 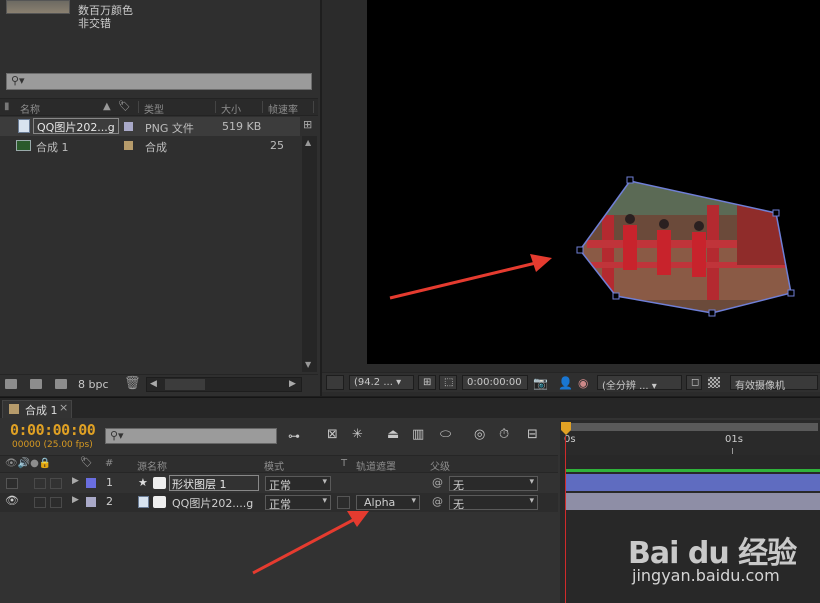 What do you see at coordinates (279, 464) in the screenshot?
I see `layer-column-header: 👁🔊●🔒 🏷 # 源名称 模式 T 轨道遮罩 父级` at bounding box center [279, 464].